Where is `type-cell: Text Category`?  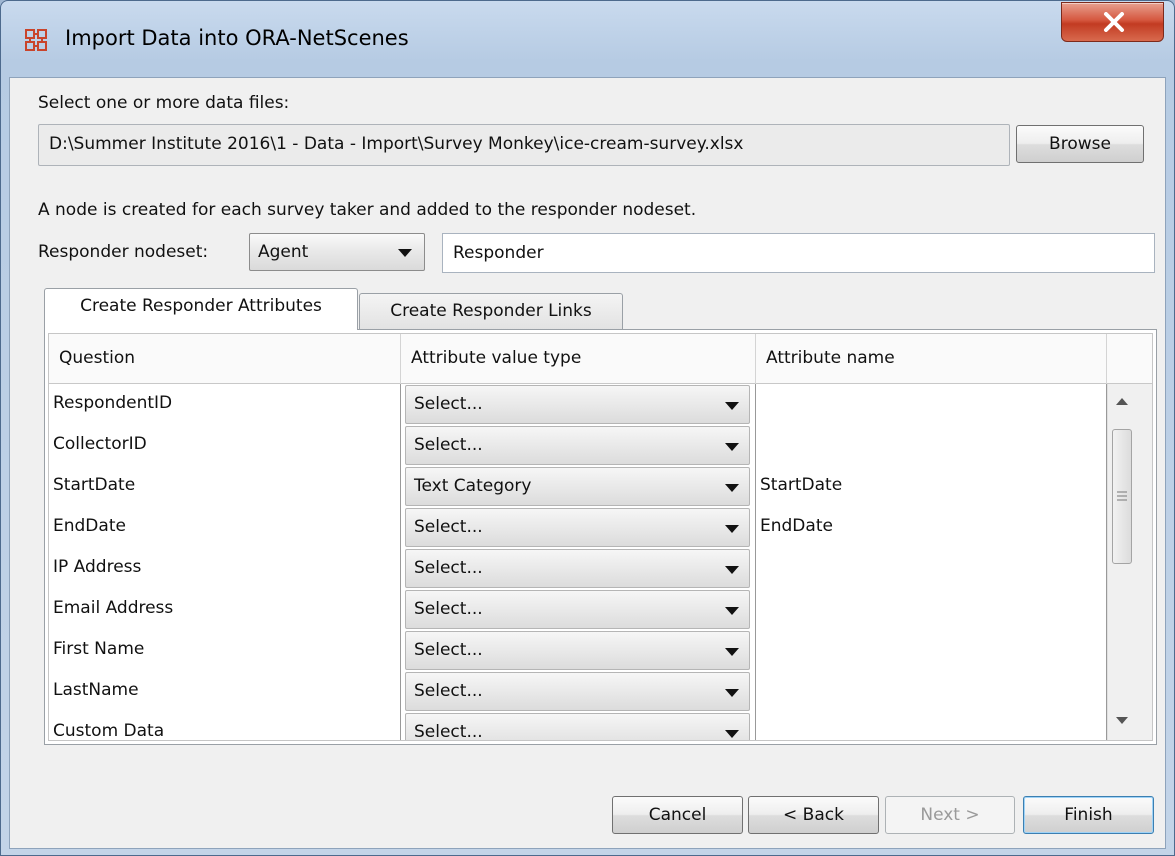 type-cell: Text Category is located at coordinates (578, 486).